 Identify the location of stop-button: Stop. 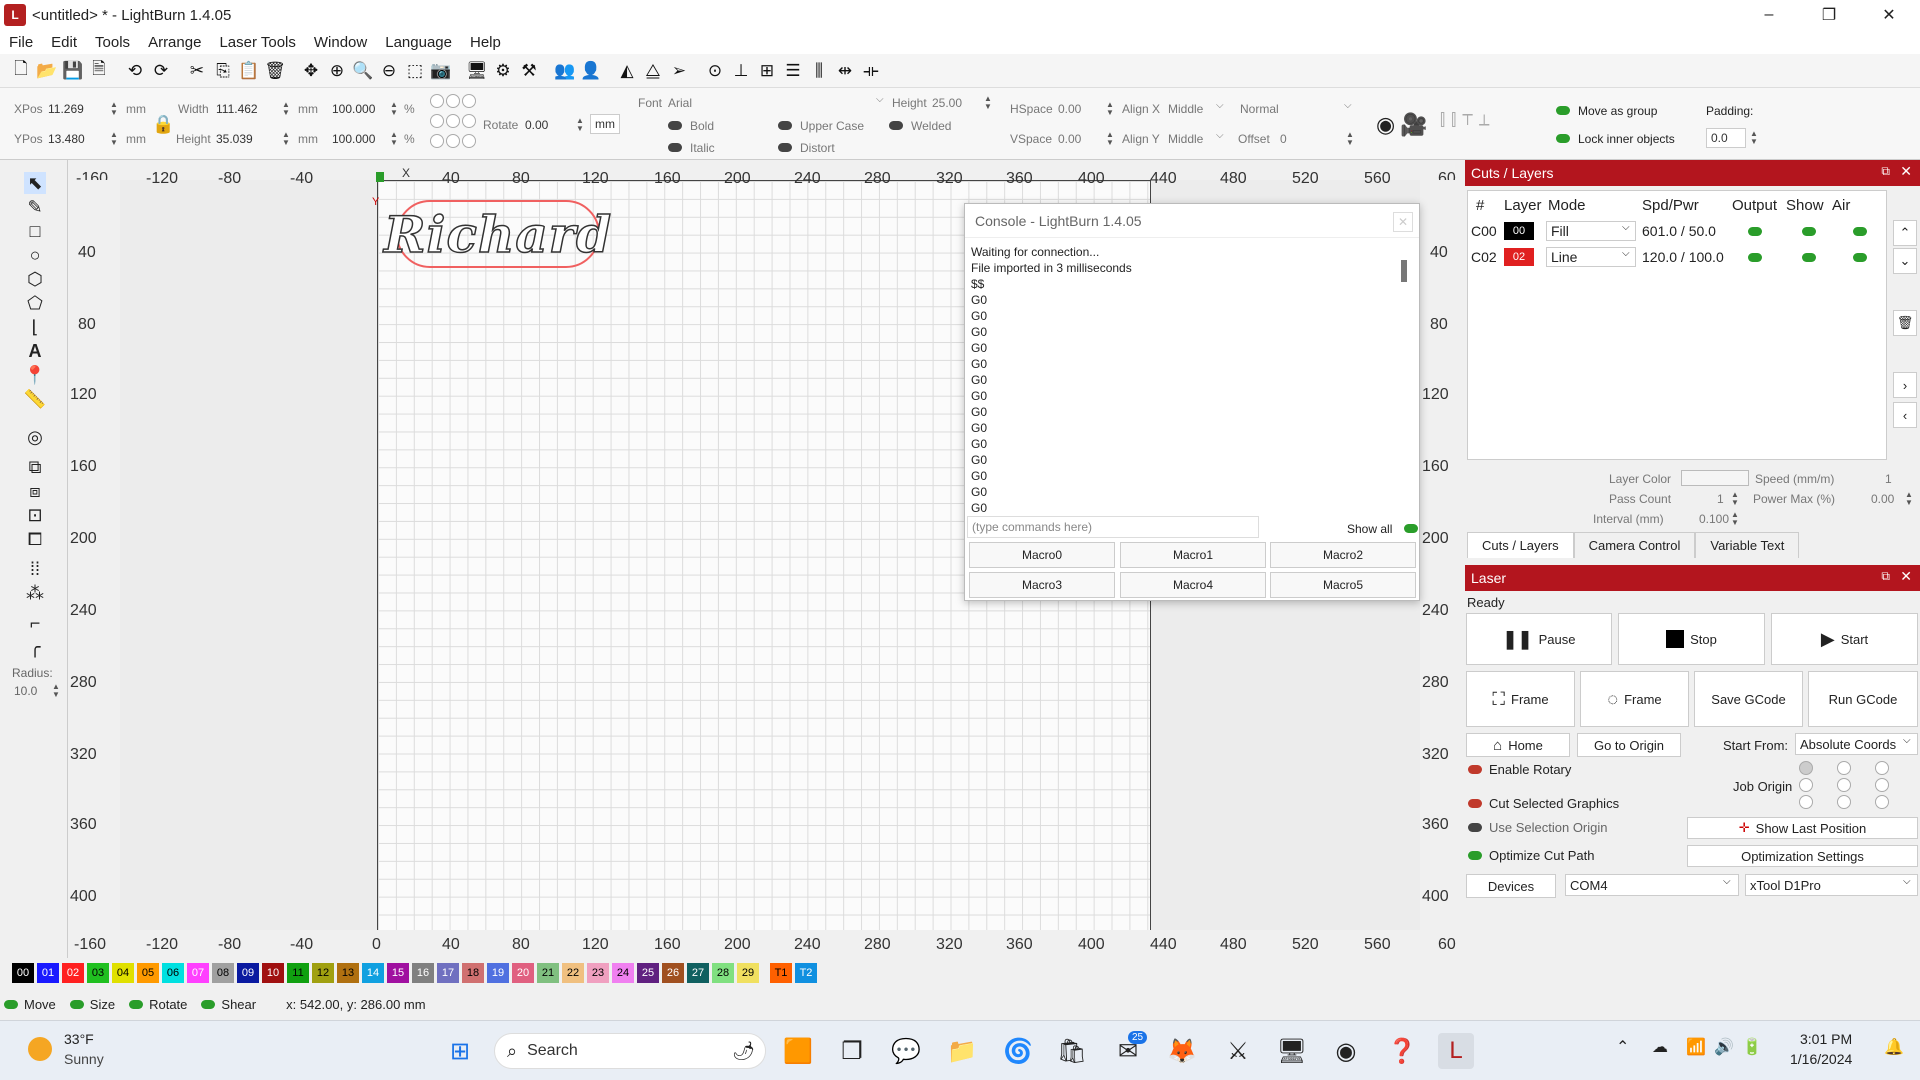
(1691, 639).